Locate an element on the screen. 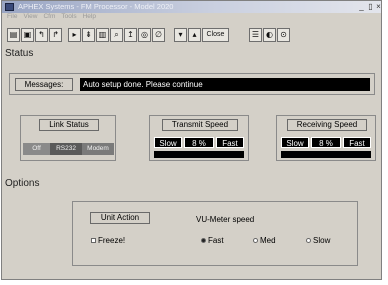 The height and width of the screenshot is (285, 388). speaker-icon: ◐ is located at coordinates (269, 35).